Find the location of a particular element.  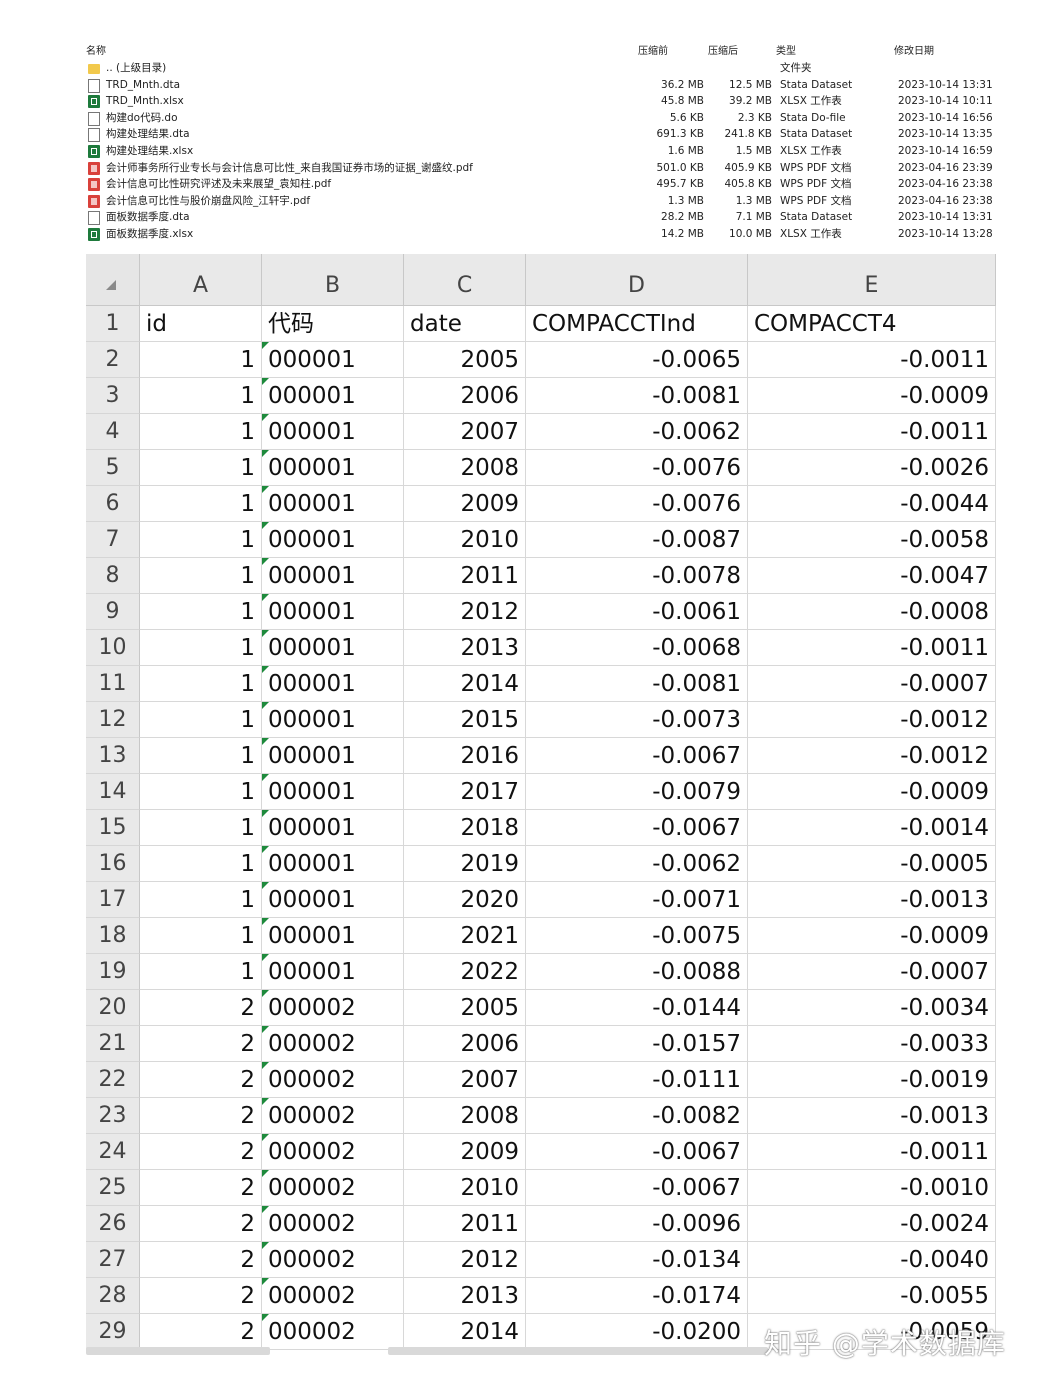

row-header: 9 is located at coordinates (113, 612).